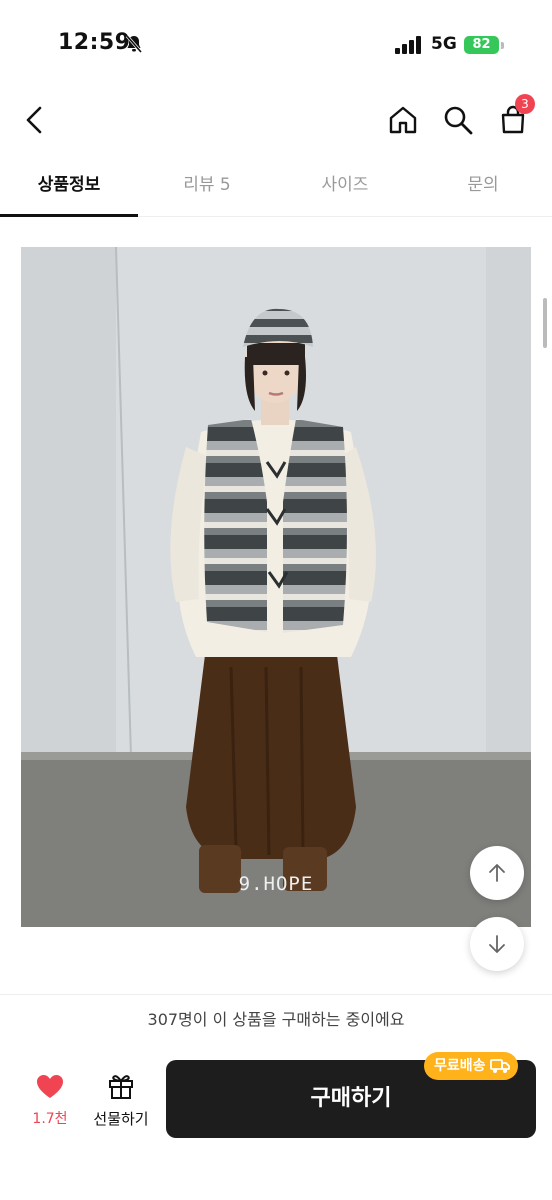 The width and height of the screenshot is (552, 1200). Describe the element at coordinates (276, 884) in the screenshot. I see `image-watermark: 9.HOPE` at that location.